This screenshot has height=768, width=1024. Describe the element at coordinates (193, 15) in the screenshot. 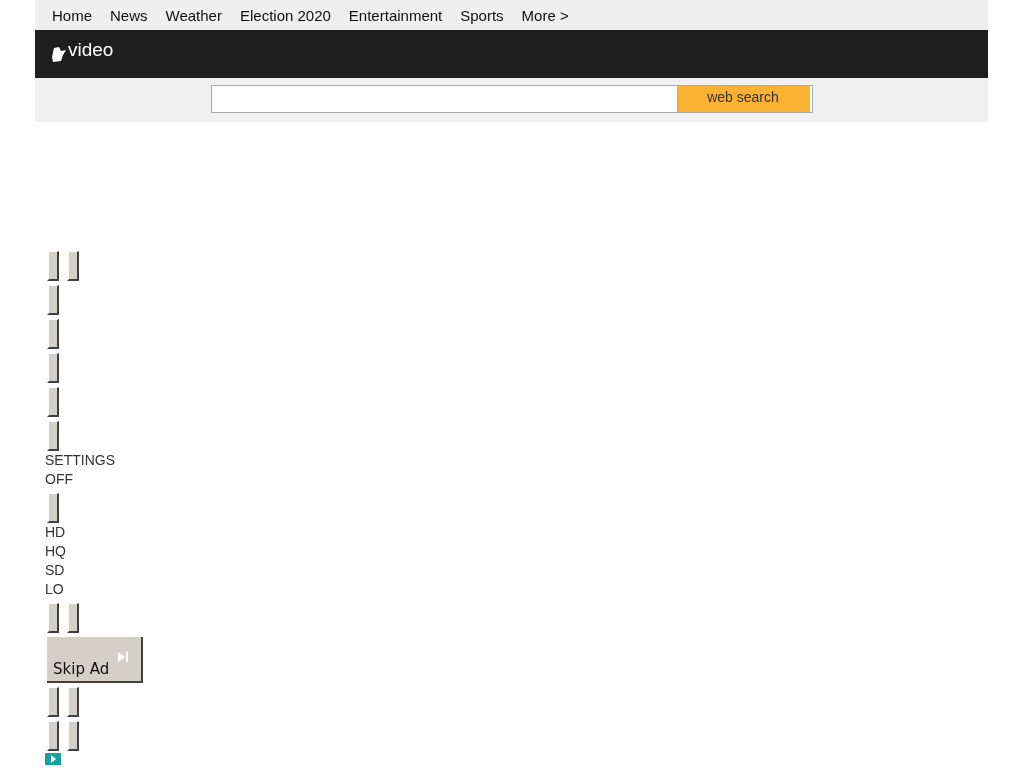

I see `nav-link: Weather` at that location.